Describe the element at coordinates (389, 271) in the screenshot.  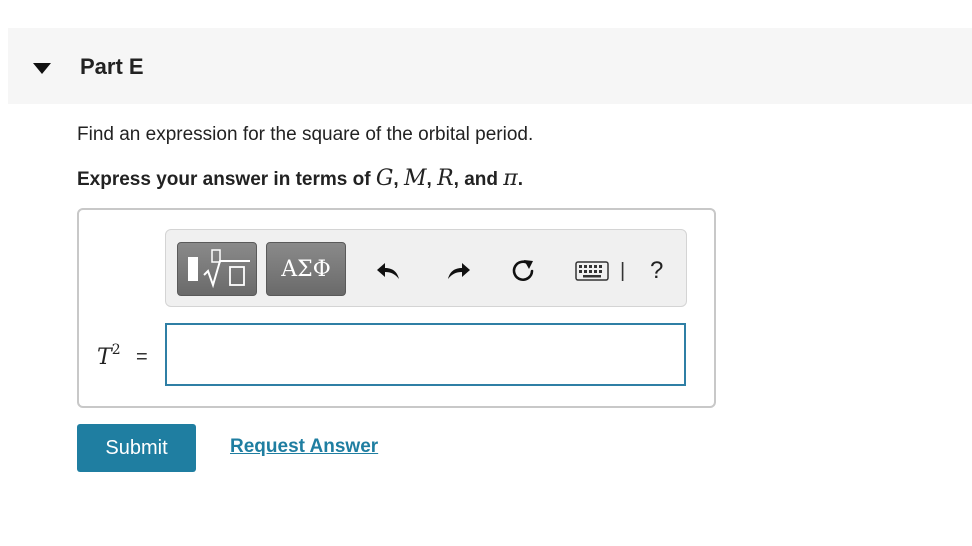
I see `undo-icon` at that location.